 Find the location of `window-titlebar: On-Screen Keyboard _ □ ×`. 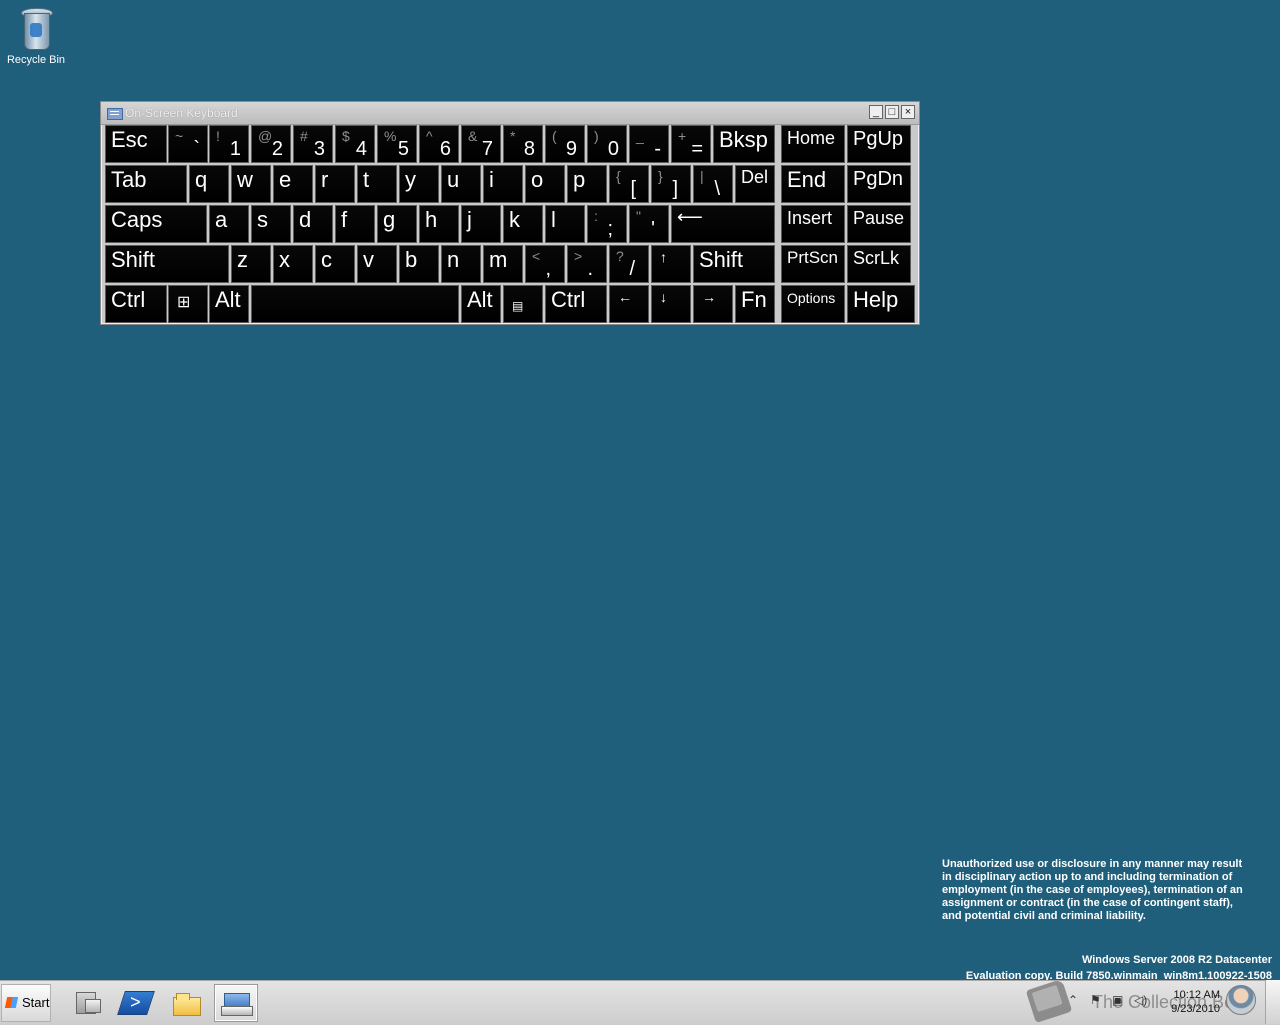

window-titlebar: On-Screen Keyboard _ □ × is located at coordinates (510, 113).